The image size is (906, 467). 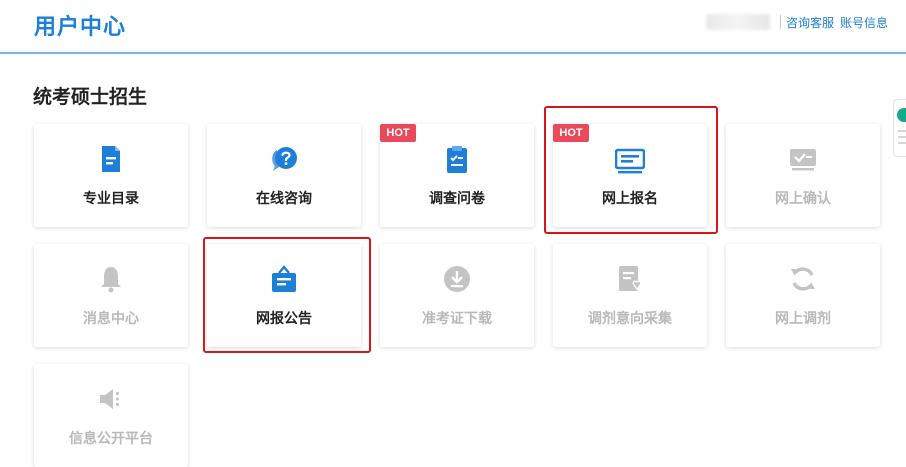 What do you see at coordinates (630, 319) in the screenshot?
I see `card-label: 调剂意向采集` at bounding box center [630, 319].